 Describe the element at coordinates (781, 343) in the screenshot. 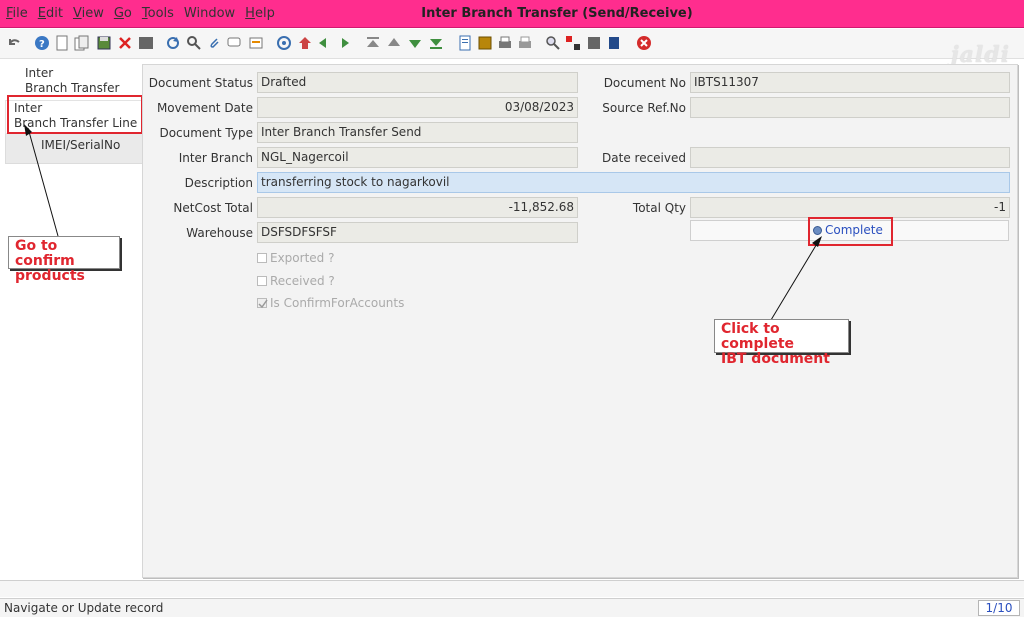

I see `callout-complete-ibt: Click to complete IBT document` at that location.